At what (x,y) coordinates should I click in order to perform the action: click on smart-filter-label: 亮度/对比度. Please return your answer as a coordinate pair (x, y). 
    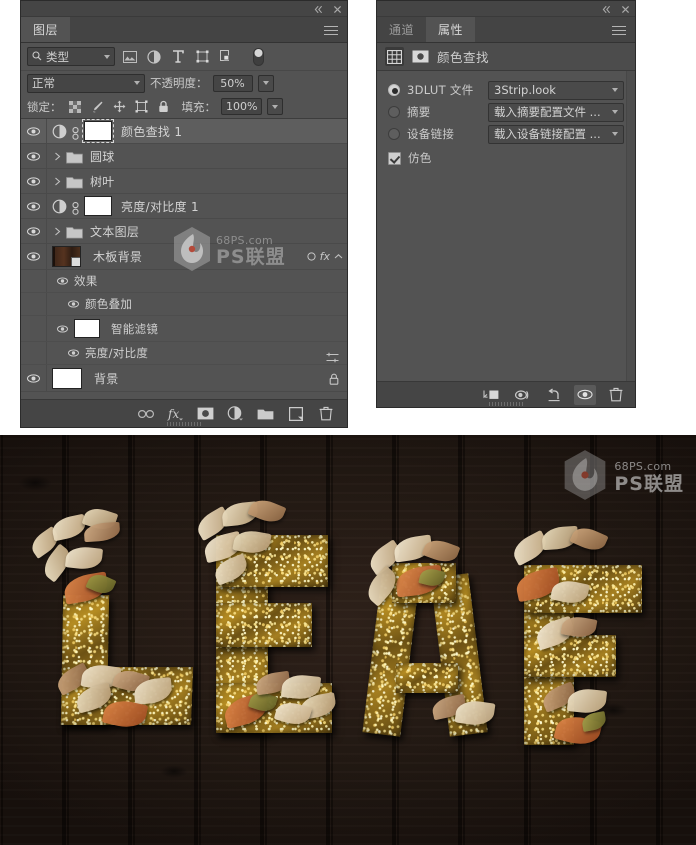
    Looking at the image, I should click on (117, 353).